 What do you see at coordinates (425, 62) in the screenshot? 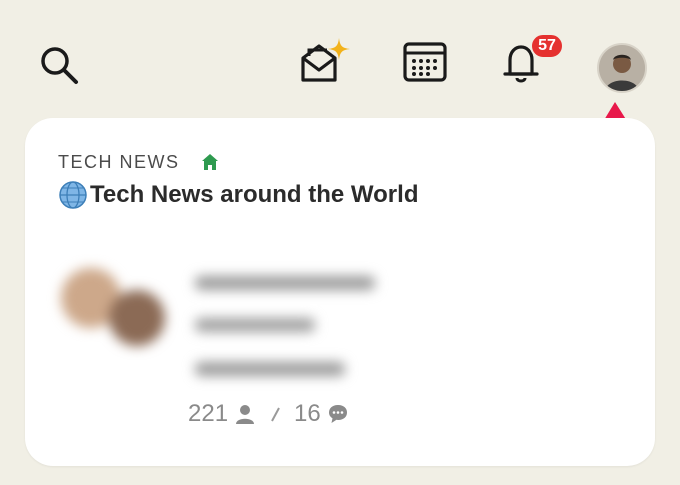
I see `calendar-icon` at bounding box center [425, 62].